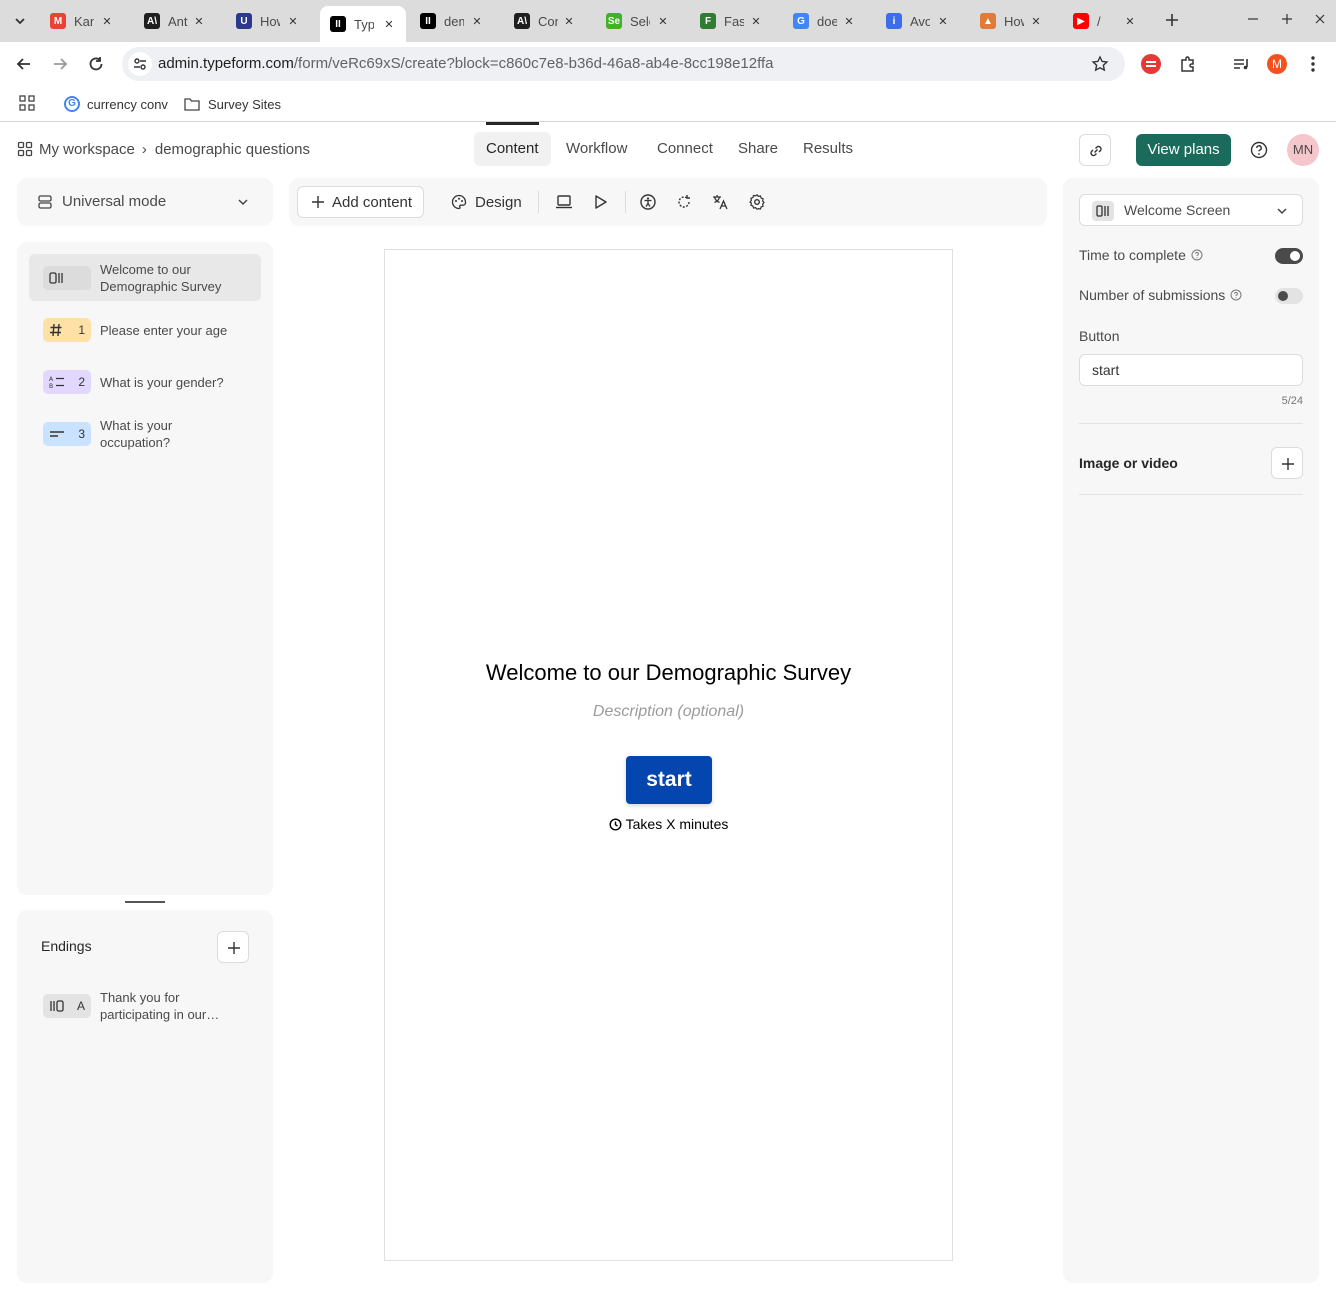 This screenshot has width=1336, height=1301. I want to click on desktop-preview-icon, so click(564, 202).